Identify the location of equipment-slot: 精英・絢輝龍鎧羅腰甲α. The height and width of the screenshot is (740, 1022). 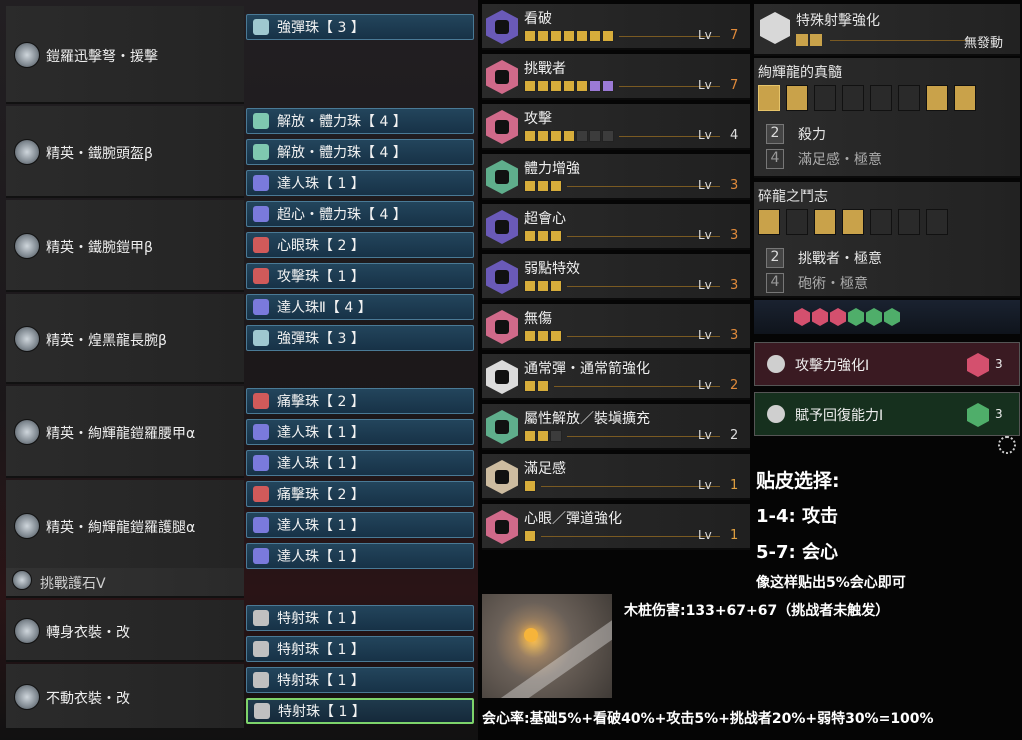
(125, 432).